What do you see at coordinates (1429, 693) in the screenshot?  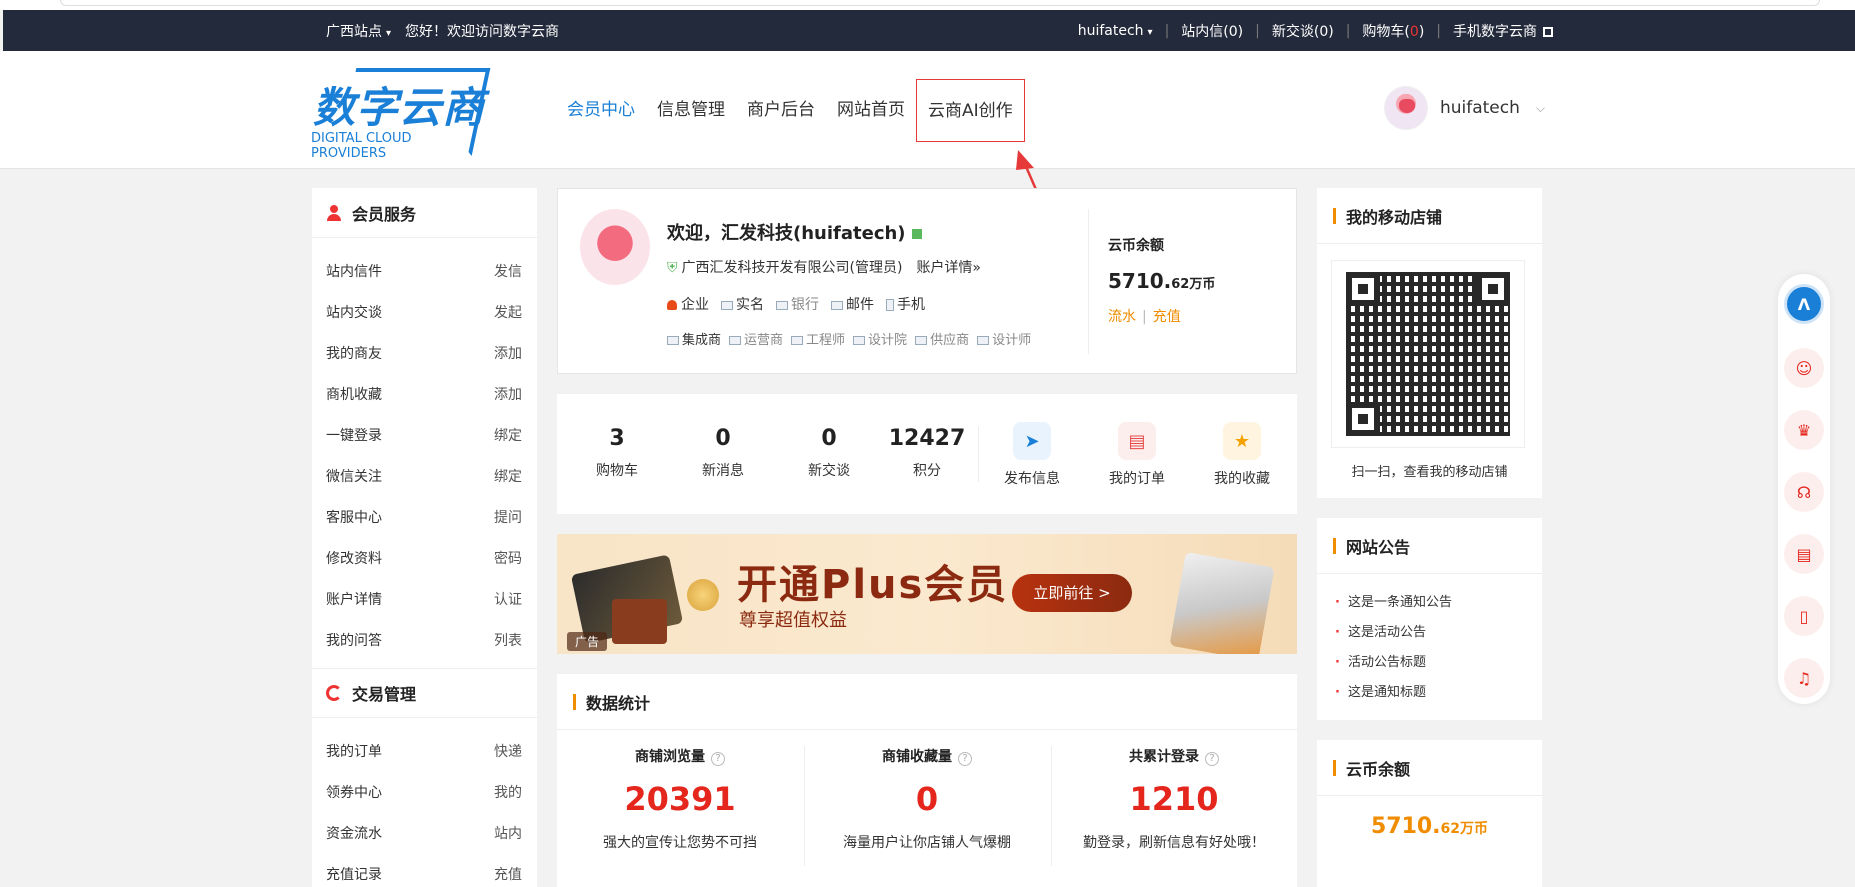 I see `notice-item: 这是通知标题` at bounding box center [1429, 693].